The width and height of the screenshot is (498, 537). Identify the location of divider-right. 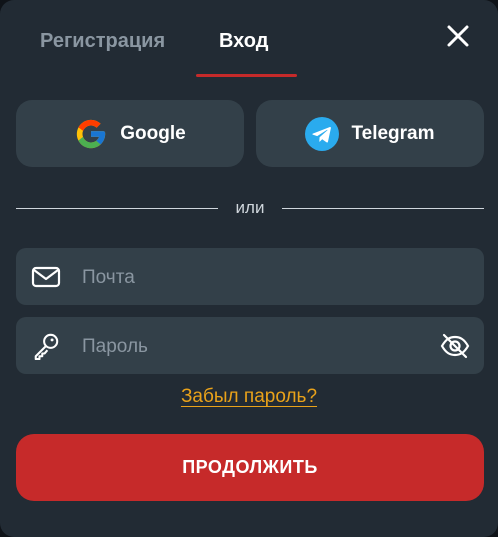
(383, 208).